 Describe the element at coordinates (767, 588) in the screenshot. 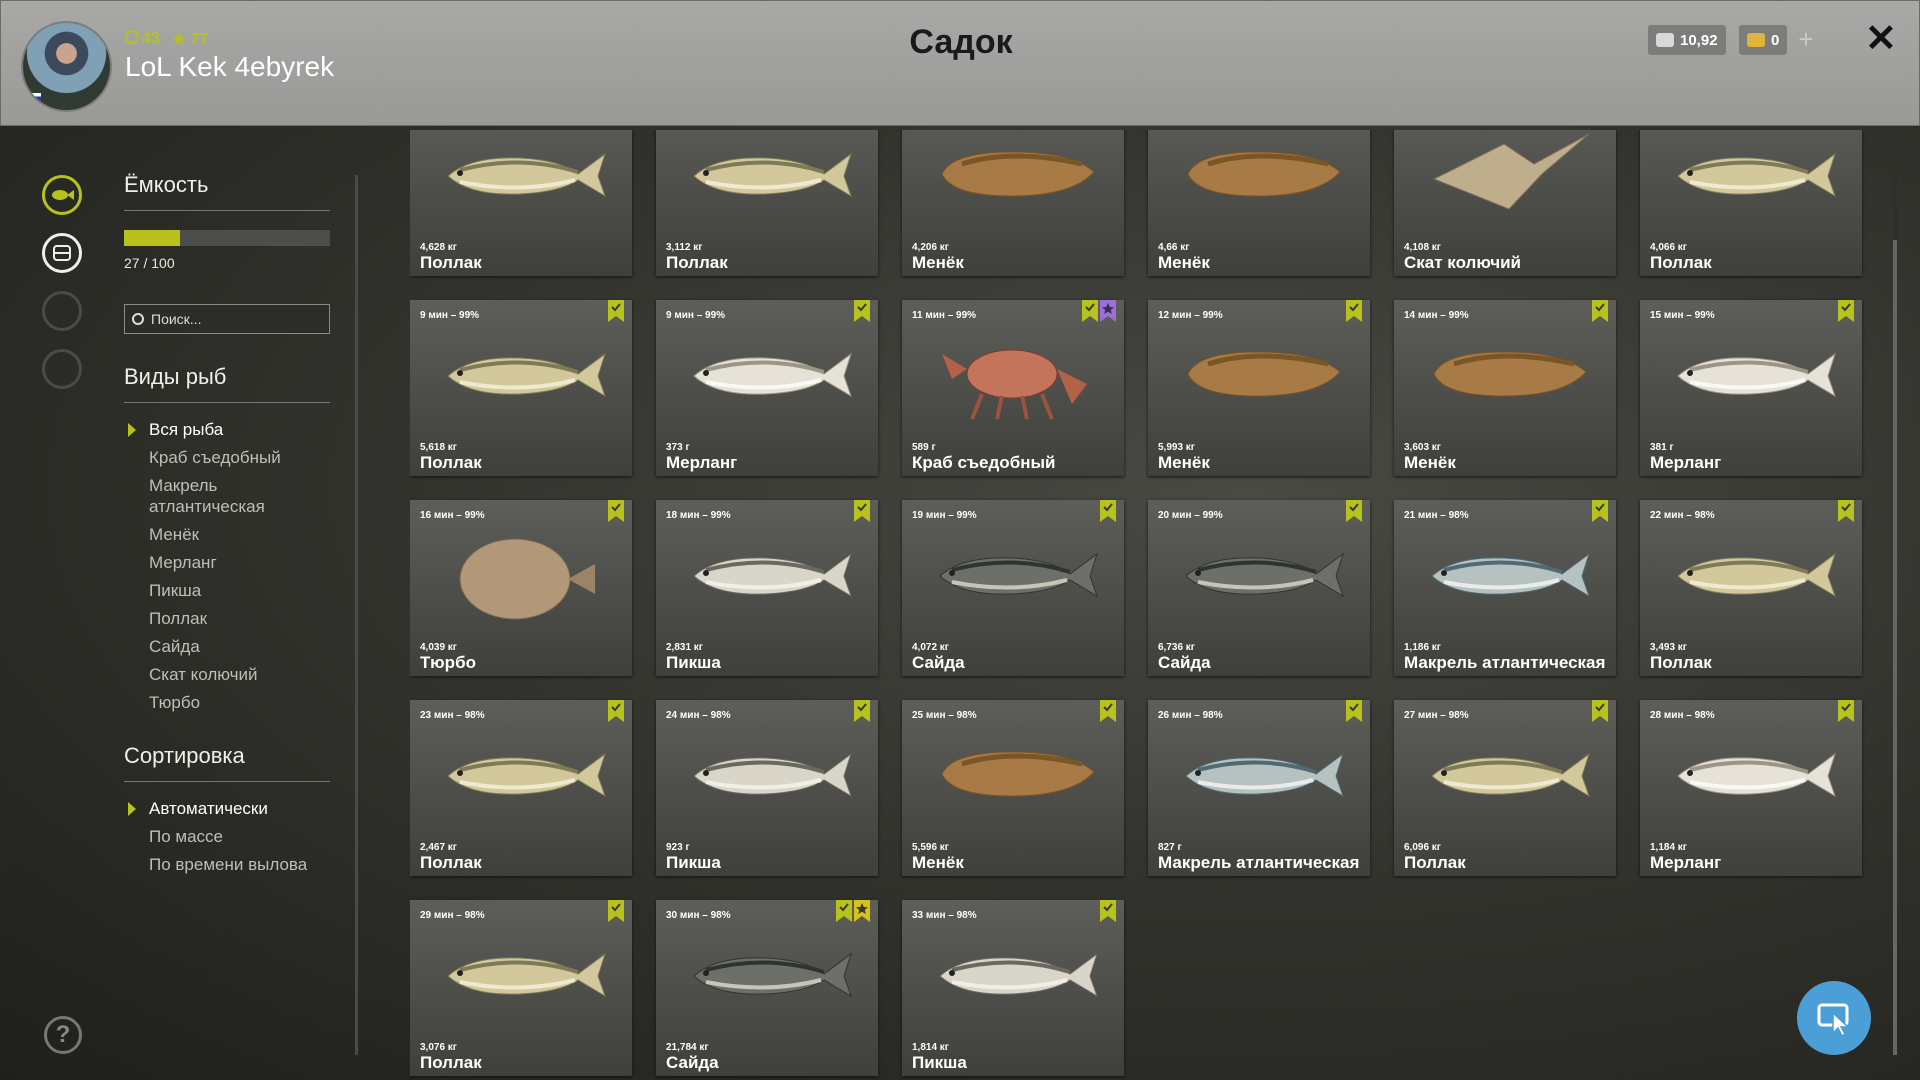

I see `fish-card: 18 мин – 99% 2,831 кг Пикша` at that location.